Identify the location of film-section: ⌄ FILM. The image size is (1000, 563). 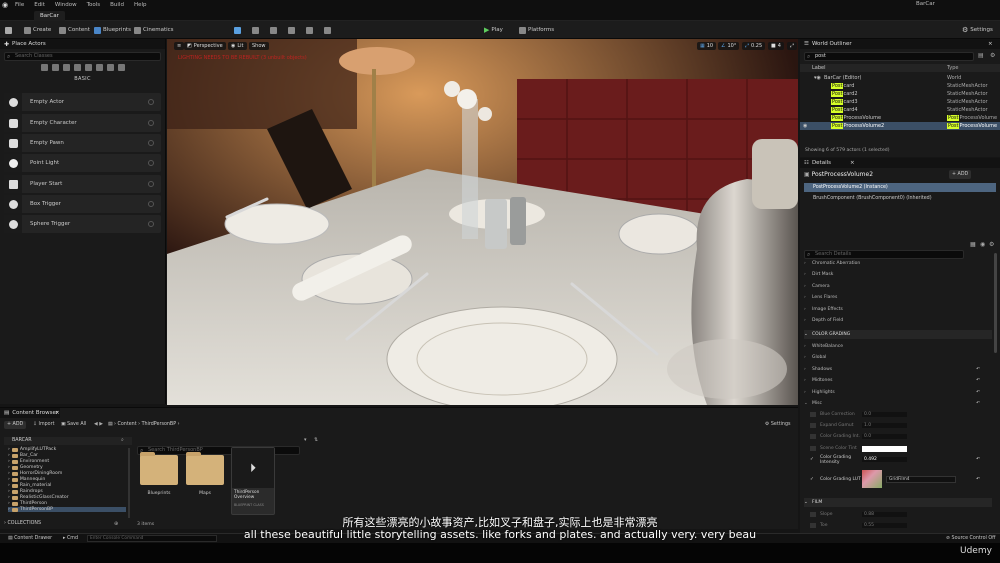
(898, 502).